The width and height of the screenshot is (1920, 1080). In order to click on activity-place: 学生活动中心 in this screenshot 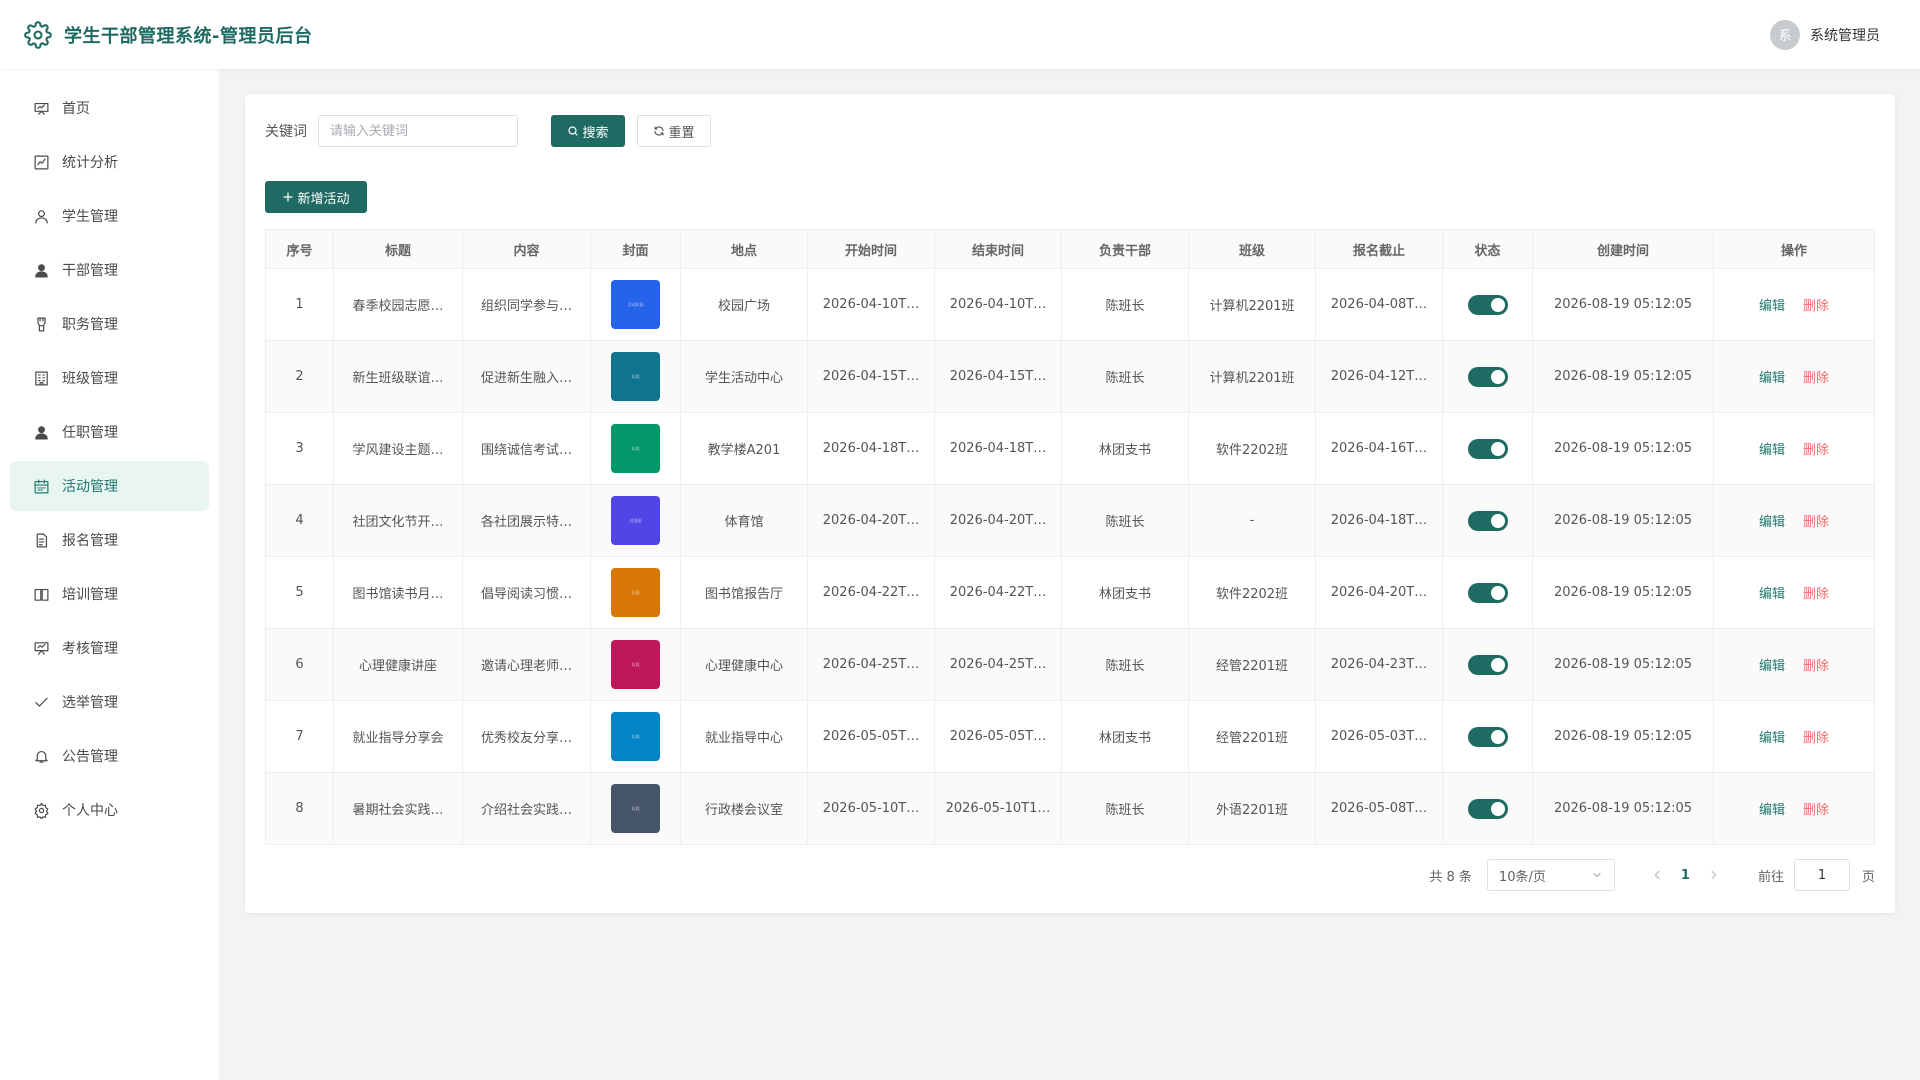, I will do `click(744, 376)`.